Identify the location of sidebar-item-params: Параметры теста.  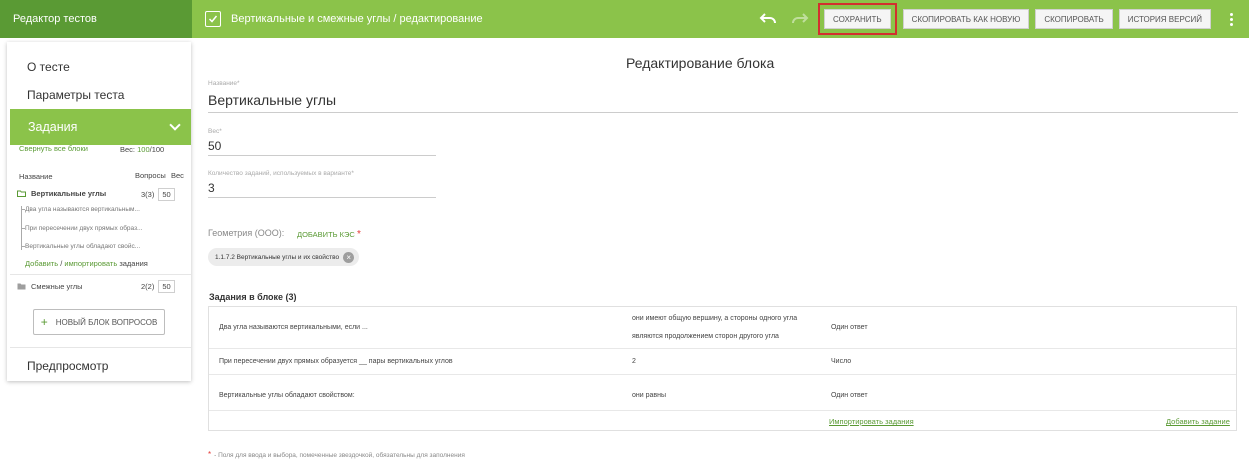
(75, 95).